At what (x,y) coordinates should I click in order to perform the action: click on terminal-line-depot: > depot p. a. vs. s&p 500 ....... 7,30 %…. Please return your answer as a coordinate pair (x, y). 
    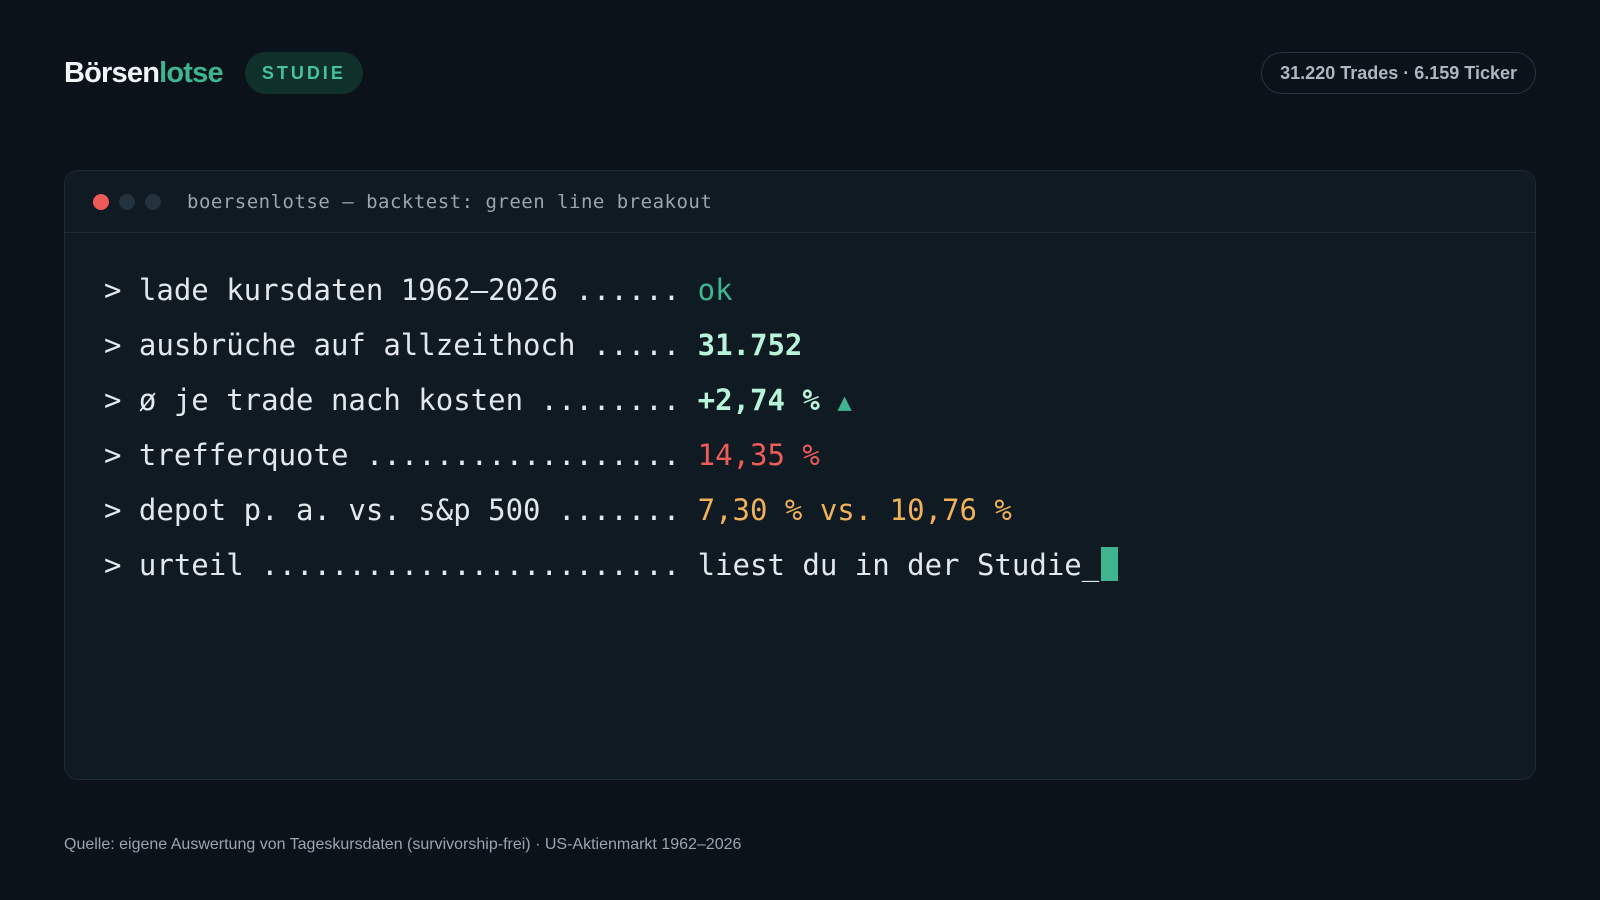
    Looking at the image, I should click on (819, 510).